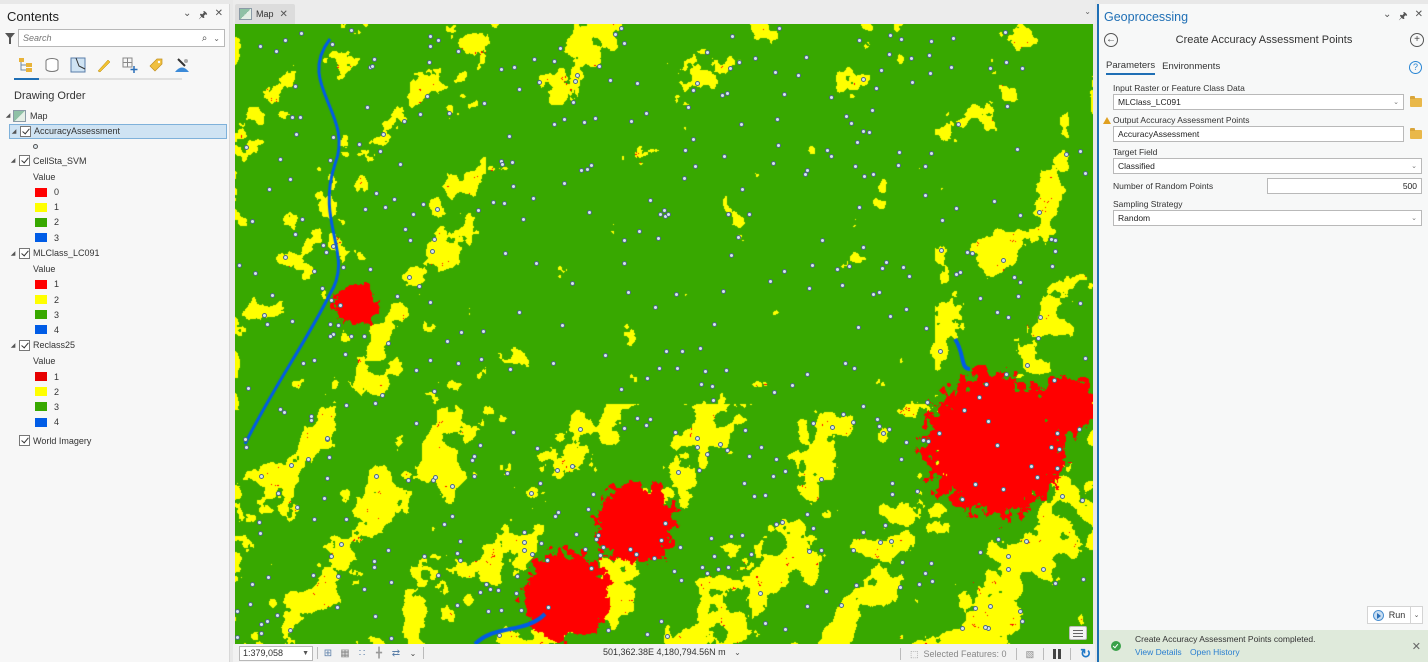 Image resolution: width=1428 pixels, height=662 pixels. I want to click on refresh-icon: ↻, so click(1085, 654).